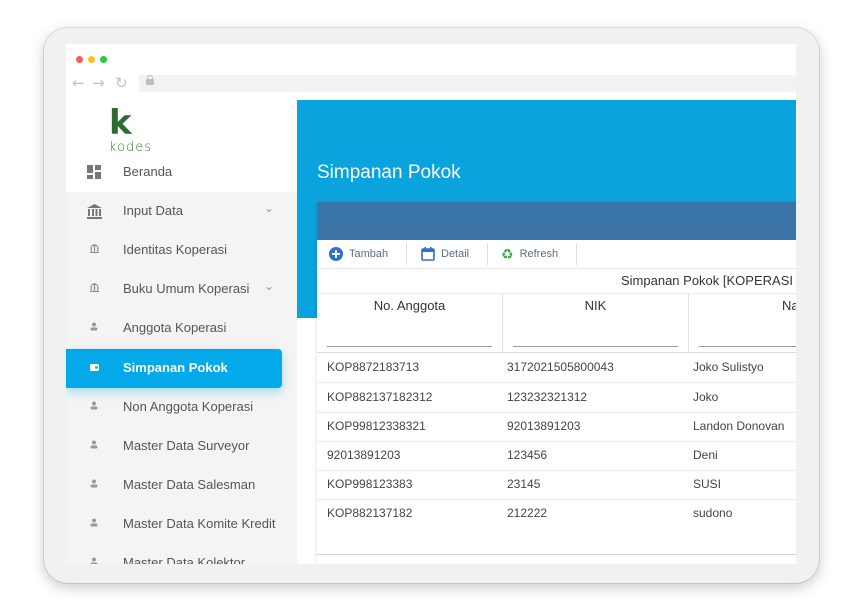  Describe the element at coordinates (389, 172) in the screenshot. I see `page-title: Simpanan Pokok` at that location.